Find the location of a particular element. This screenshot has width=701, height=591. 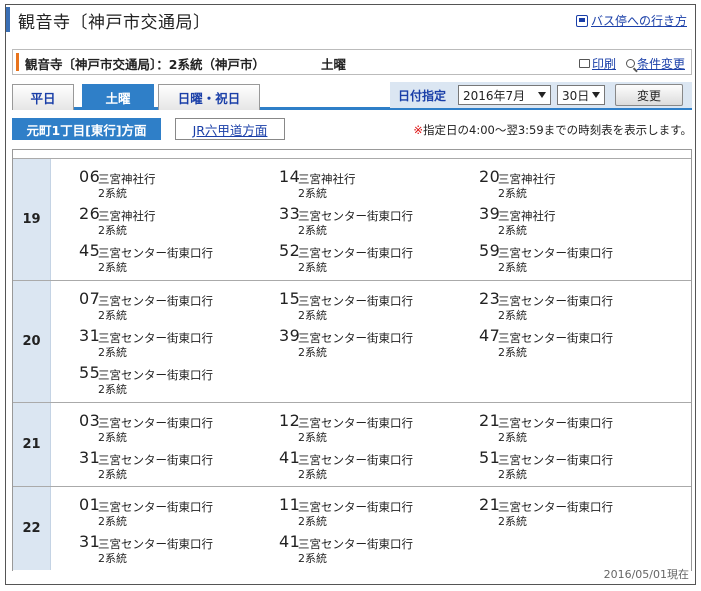

print-link: 印刷 is located at coordinates (597, 63).